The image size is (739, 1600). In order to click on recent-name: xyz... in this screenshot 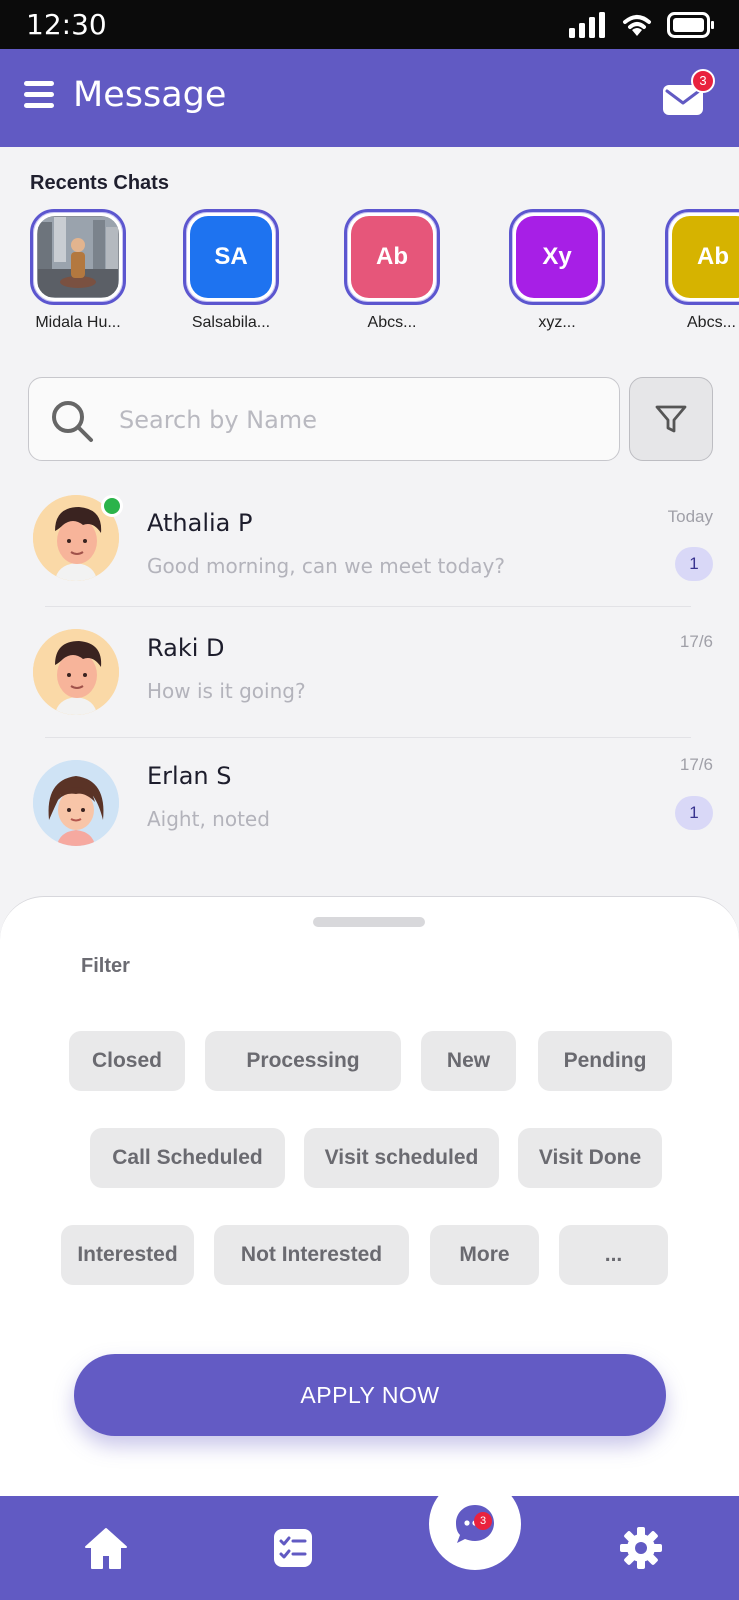, I will do `click(557, 322)`.